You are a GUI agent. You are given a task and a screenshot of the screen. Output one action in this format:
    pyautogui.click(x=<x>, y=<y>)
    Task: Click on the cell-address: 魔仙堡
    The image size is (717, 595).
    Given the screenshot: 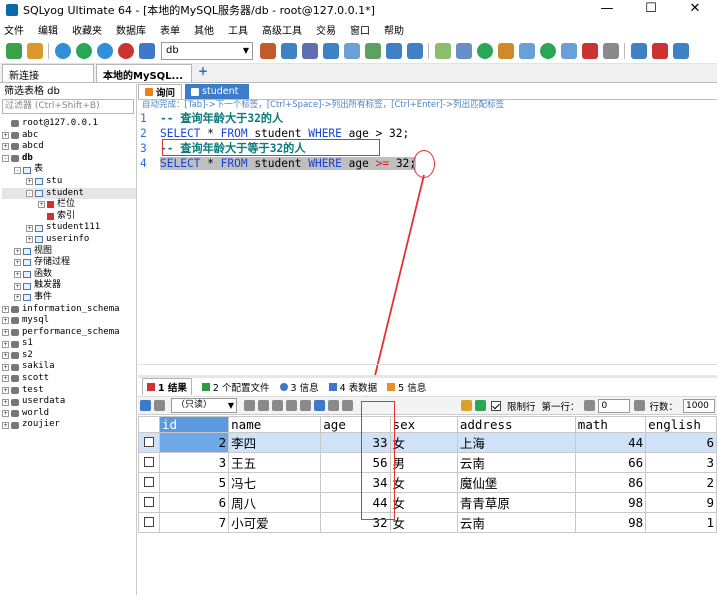 What is the action you would take?
    pyautogui.click(x=516, y=482)
    